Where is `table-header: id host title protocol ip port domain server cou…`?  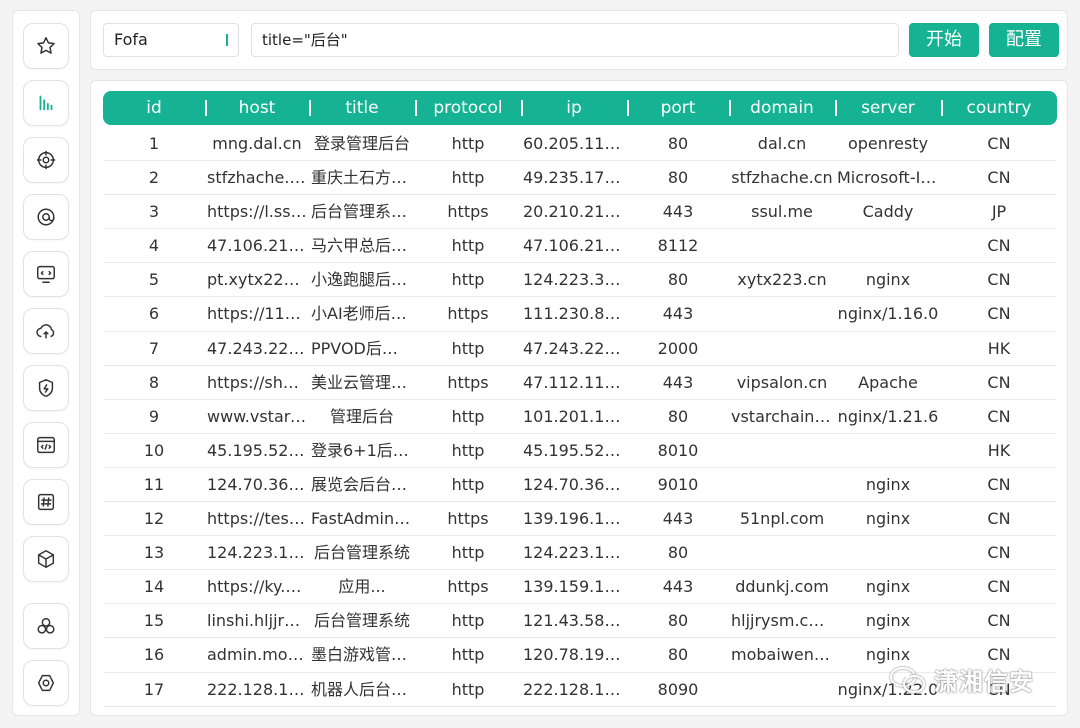
table-header: id host title protocol ip port domain server cou… is located at coordinates (580, 108).